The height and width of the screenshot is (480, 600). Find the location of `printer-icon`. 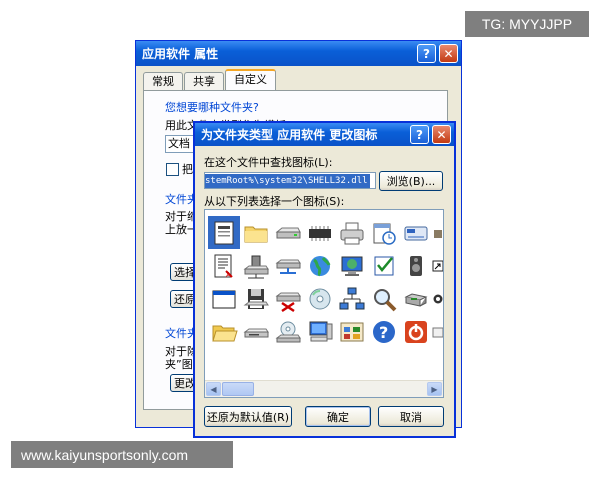

printer-icon is located at coordinates (352, 233).